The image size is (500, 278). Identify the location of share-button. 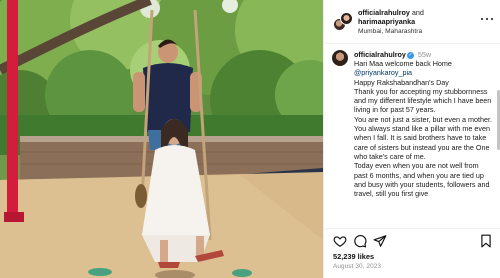
(380, 241).